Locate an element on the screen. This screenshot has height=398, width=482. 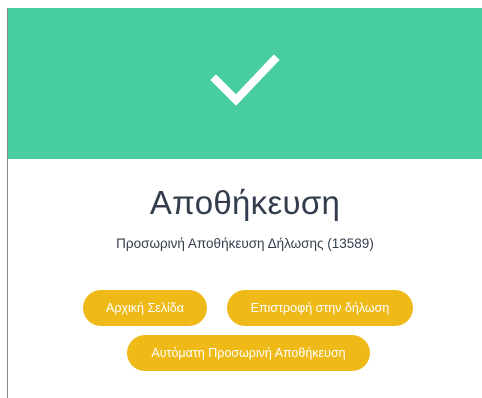
dialog-title: Αποθήκευση is located at coordinates (245, 202).